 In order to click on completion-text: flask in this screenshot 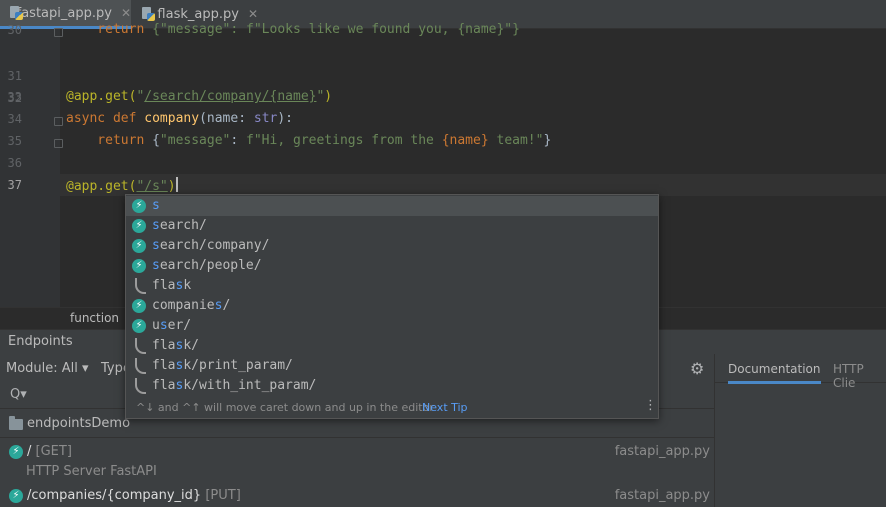, I will do `click(172, 285)`.